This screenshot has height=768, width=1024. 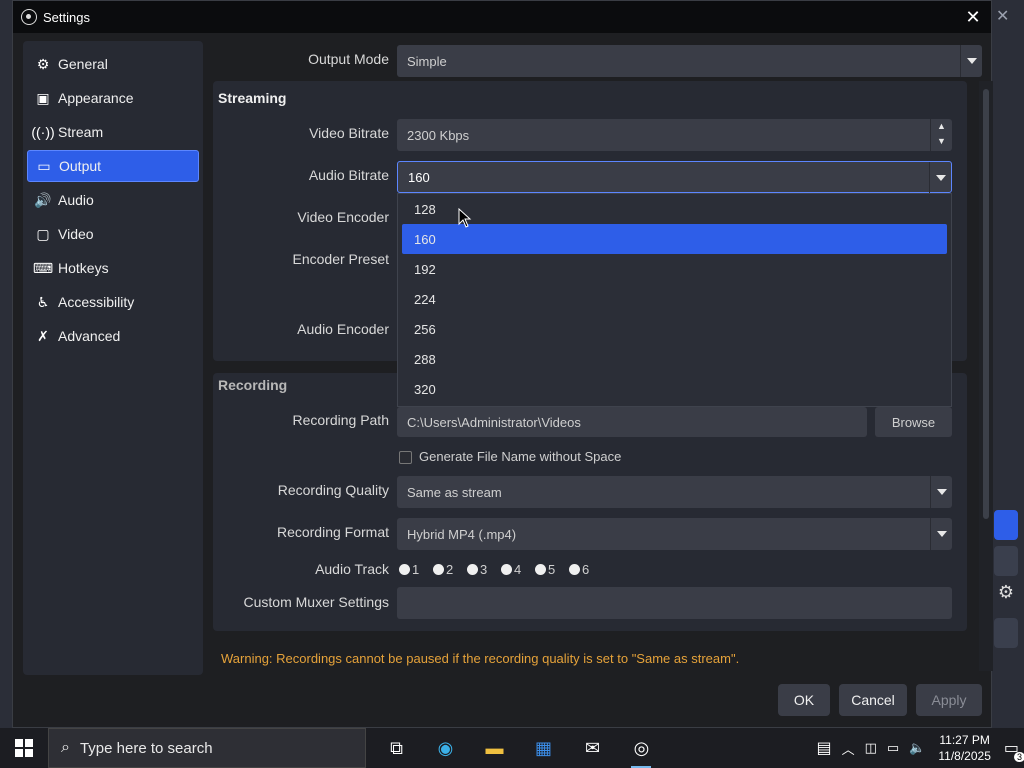 I want to click on clock-date: 11/8/2025, so click(x=964, y=756).